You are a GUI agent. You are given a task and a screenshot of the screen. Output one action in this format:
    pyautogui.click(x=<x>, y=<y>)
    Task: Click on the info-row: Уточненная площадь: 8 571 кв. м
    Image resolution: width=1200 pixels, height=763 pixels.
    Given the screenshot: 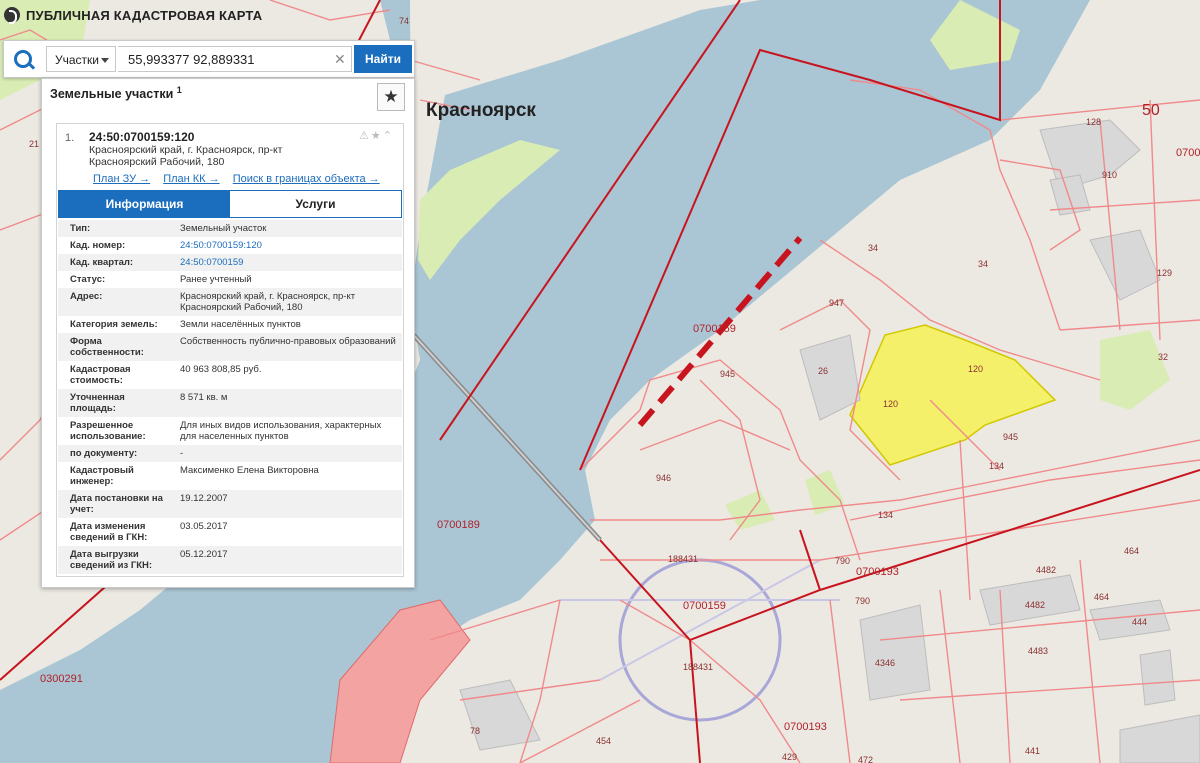 What is the action you would take?
    pyautogui.click(x=230, y=403)
    